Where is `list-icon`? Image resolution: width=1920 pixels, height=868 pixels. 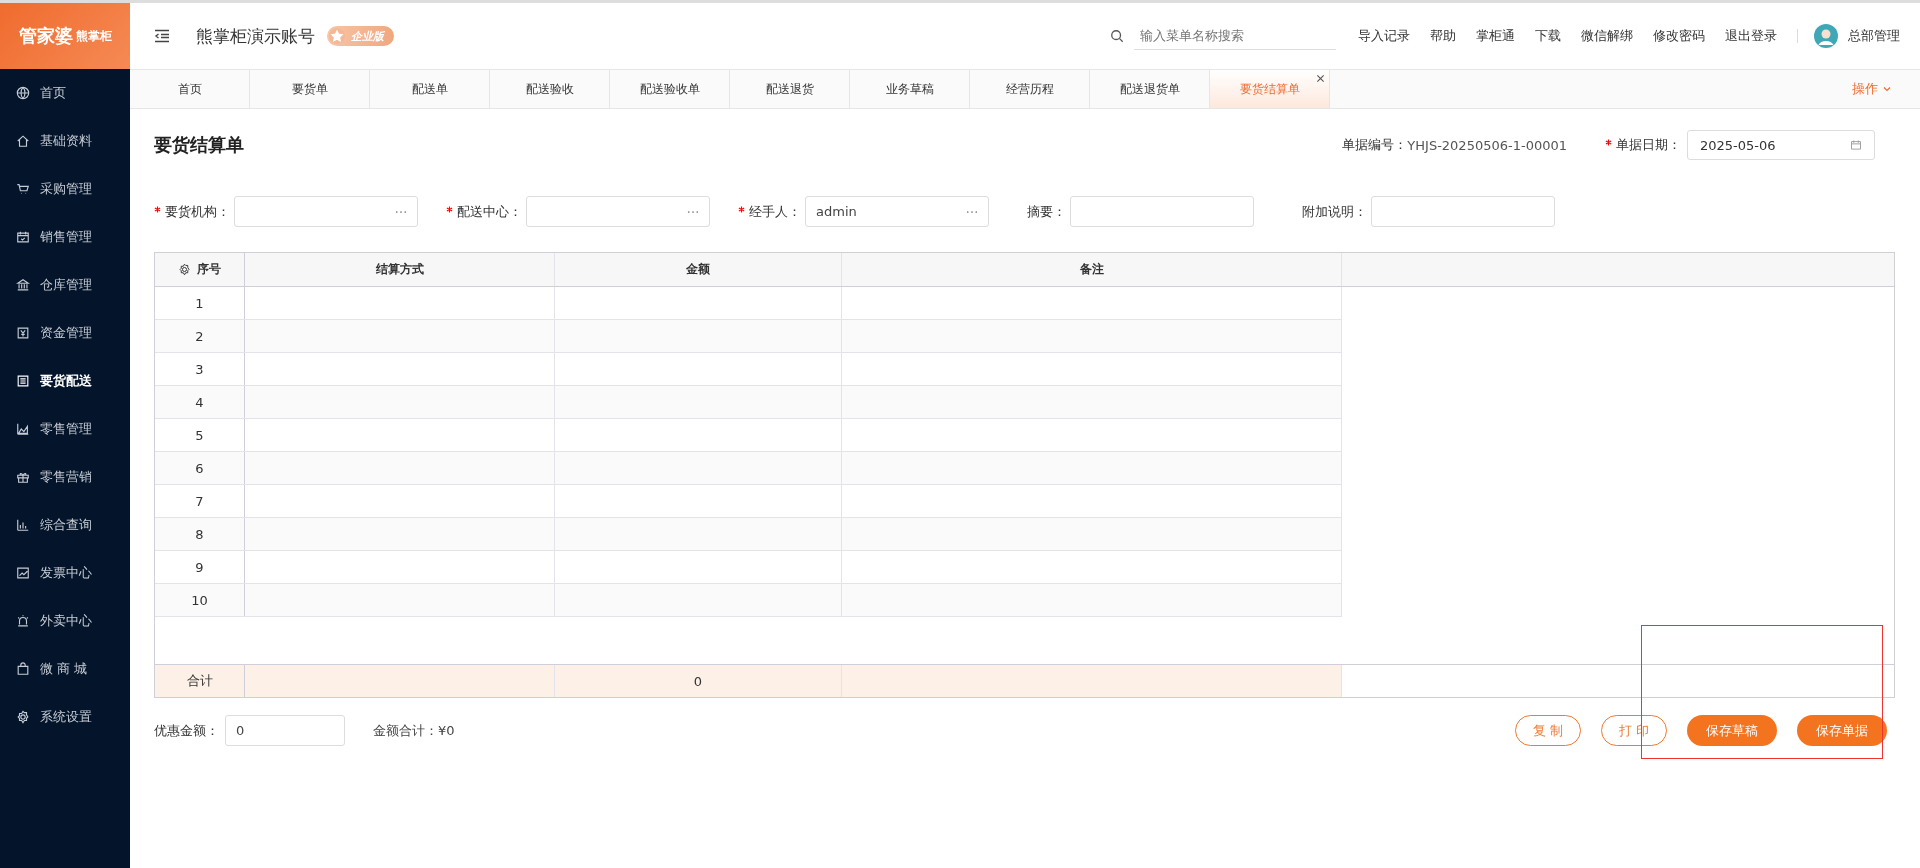 list-icon is located at coordinates (23, 381).